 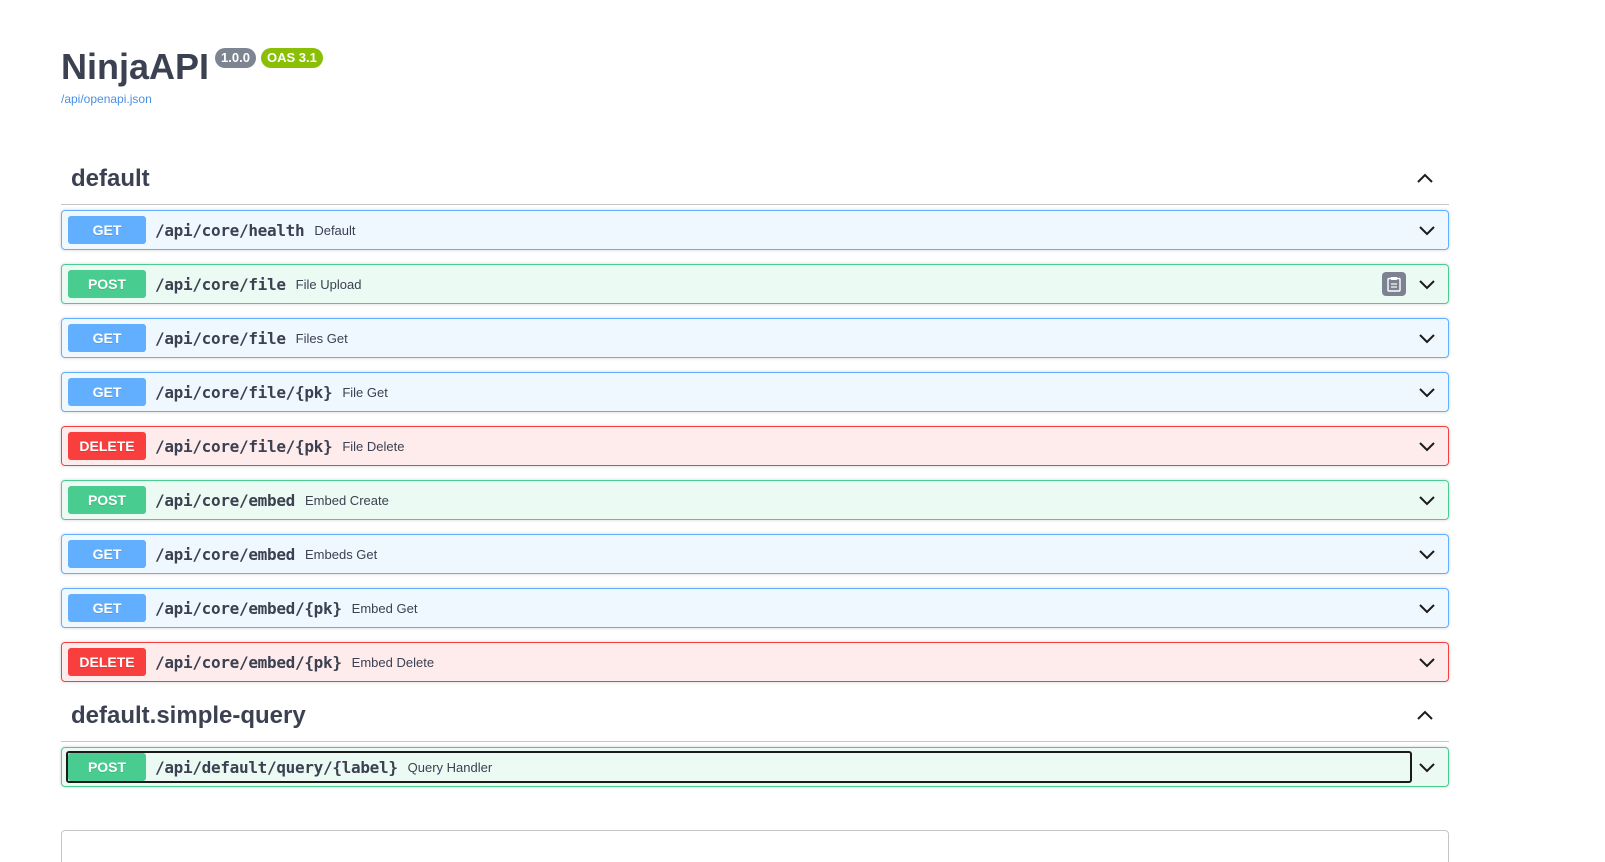 What do you see at coordinates (755, 846) in the screenshot?
I see `schemas-section` at bounding box center [755, 846].